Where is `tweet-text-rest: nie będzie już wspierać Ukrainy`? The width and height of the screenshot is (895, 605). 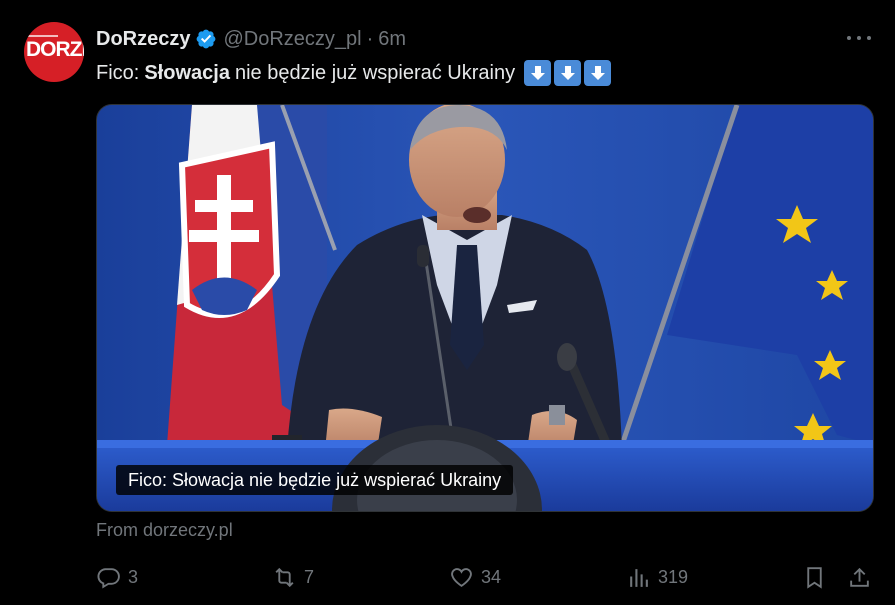
tweet-text-rest: nie będzie już wspierać Ukrainy is located at coordinates (375, 72).